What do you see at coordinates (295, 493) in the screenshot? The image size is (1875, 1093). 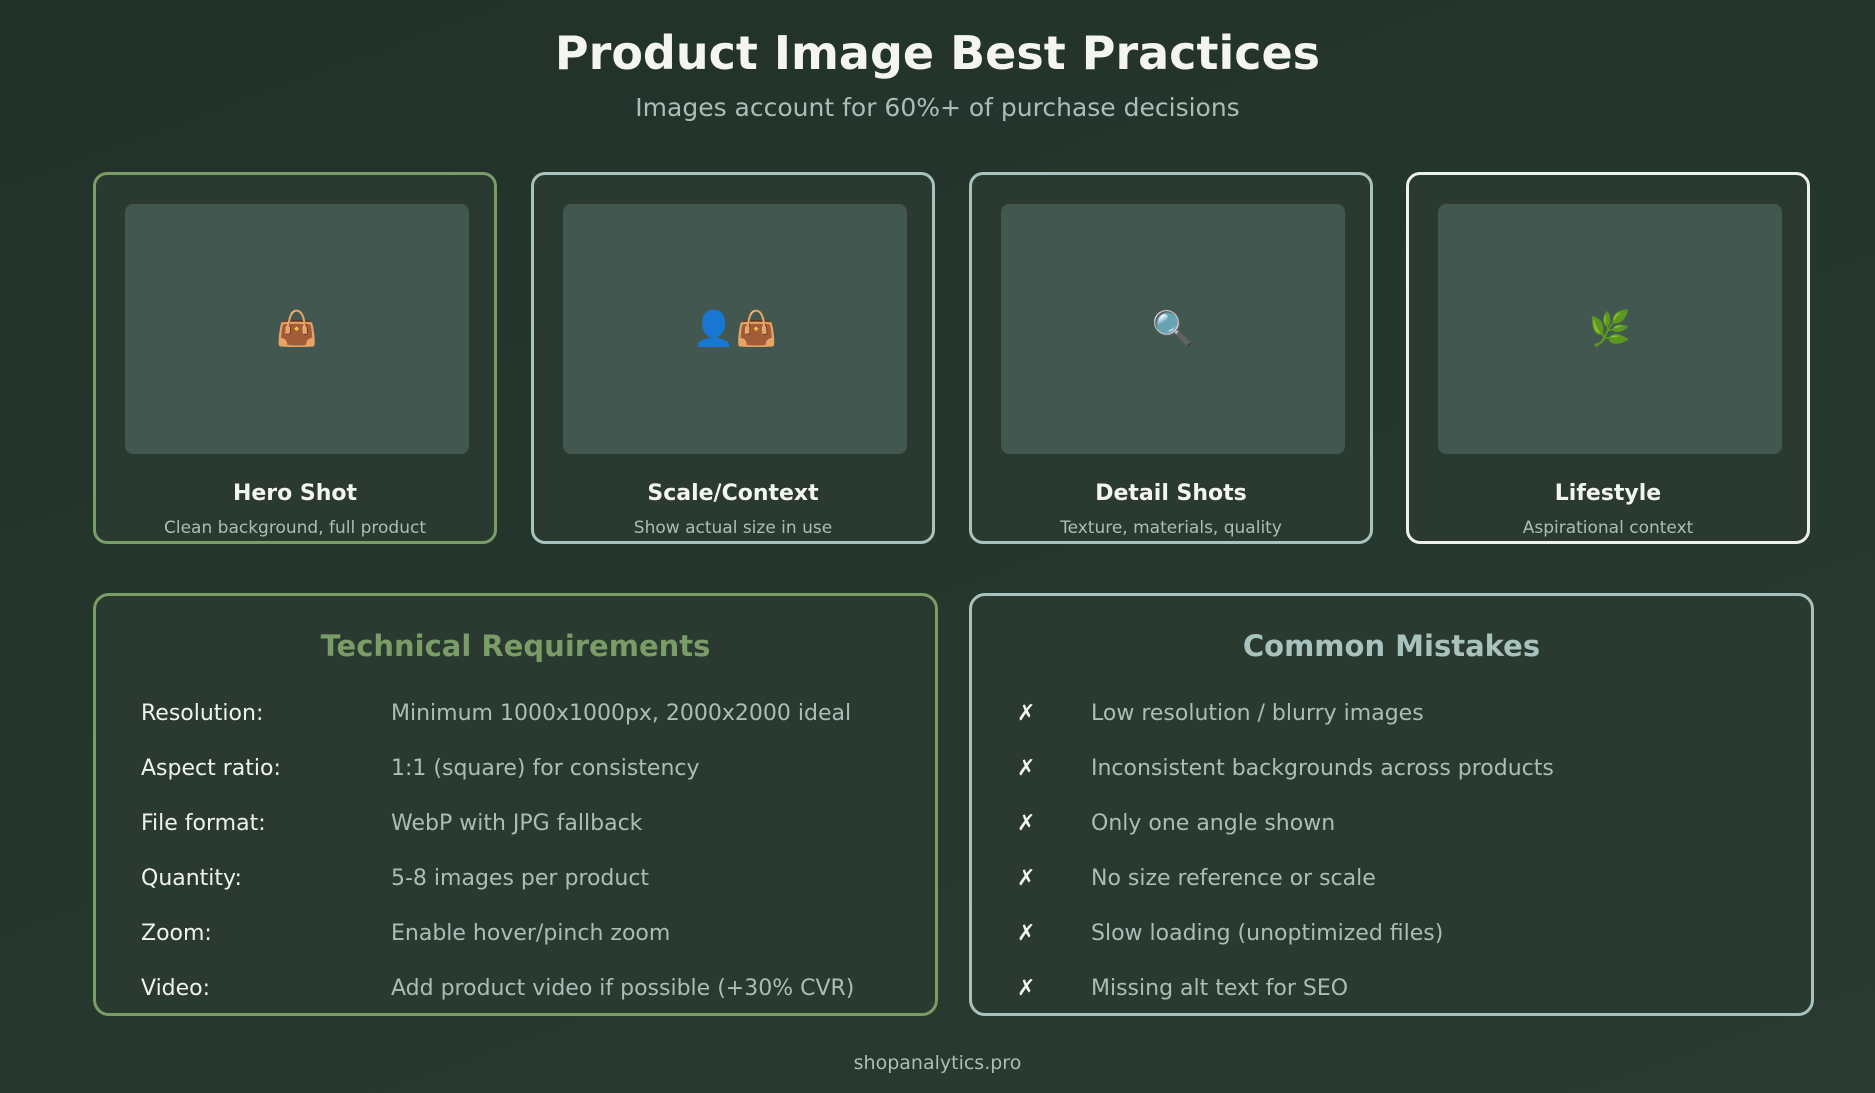 I see `card-title: Hero Shot` at bounding box center [295, 493].